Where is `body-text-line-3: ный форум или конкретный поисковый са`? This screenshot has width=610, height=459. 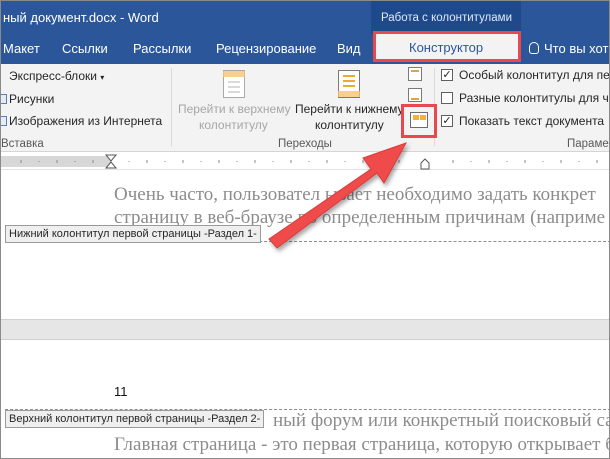
body-text-line-3: ный форум или конкретный поисковый са is located at coordinates (441, 420).